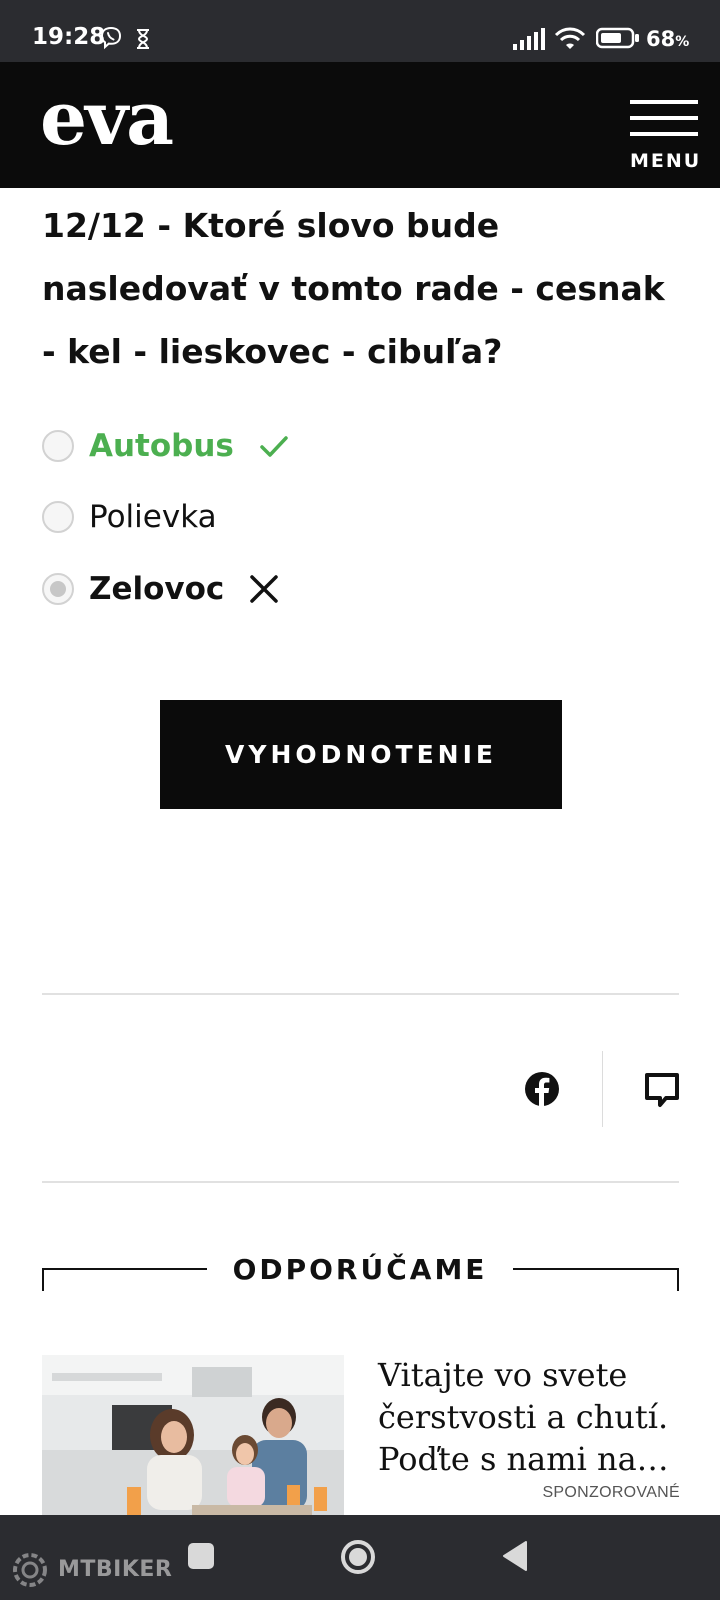  I want to click on evaluate-button: VYHODNOTENIE, so click(361, 754).